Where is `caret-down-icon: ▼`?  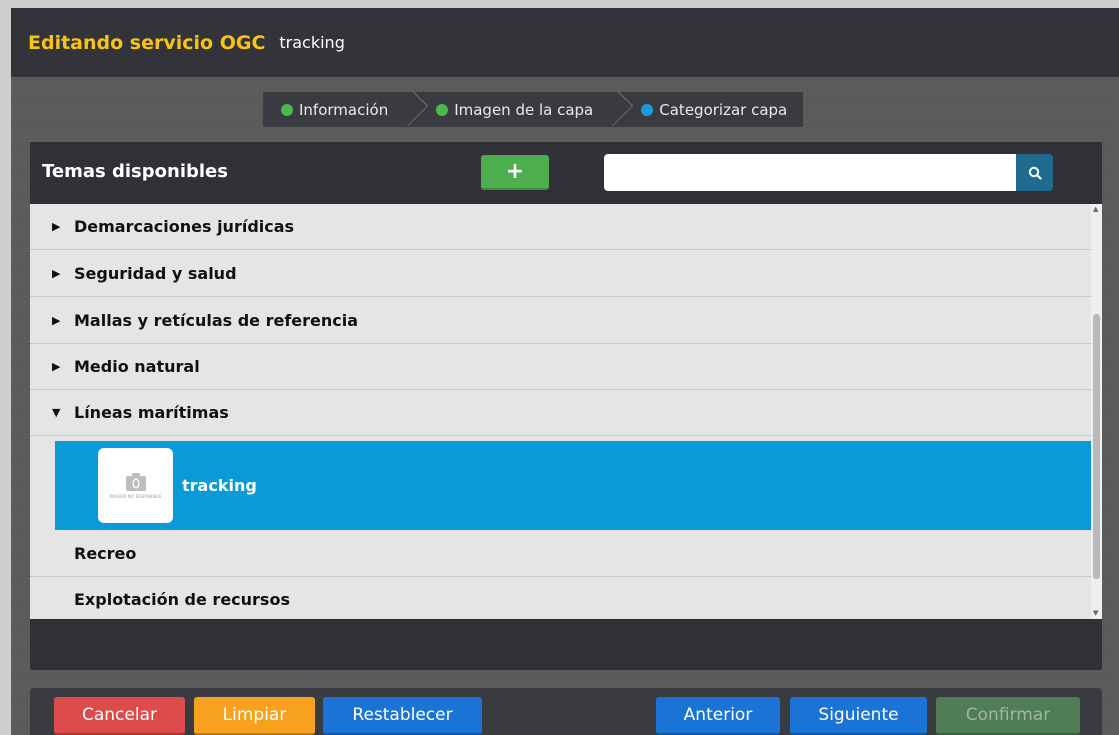
caret-down-icon: ▼ is located at coordinates (57, 412).